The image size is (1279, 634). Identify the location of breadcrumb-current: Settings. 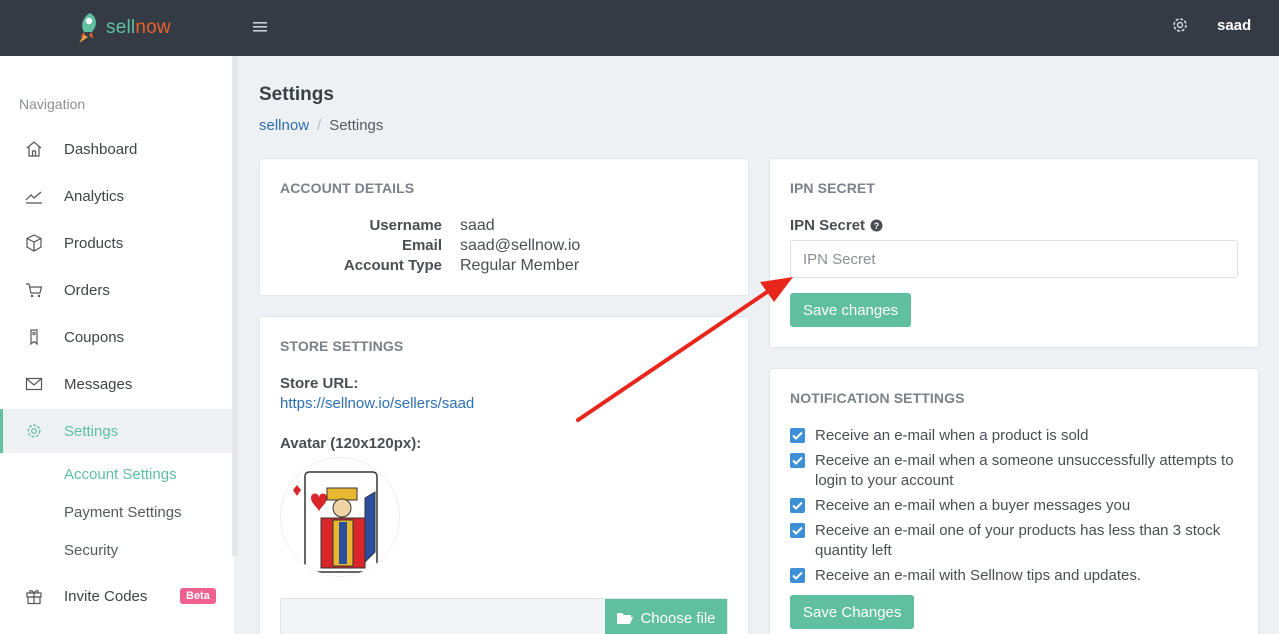
(356, 125).